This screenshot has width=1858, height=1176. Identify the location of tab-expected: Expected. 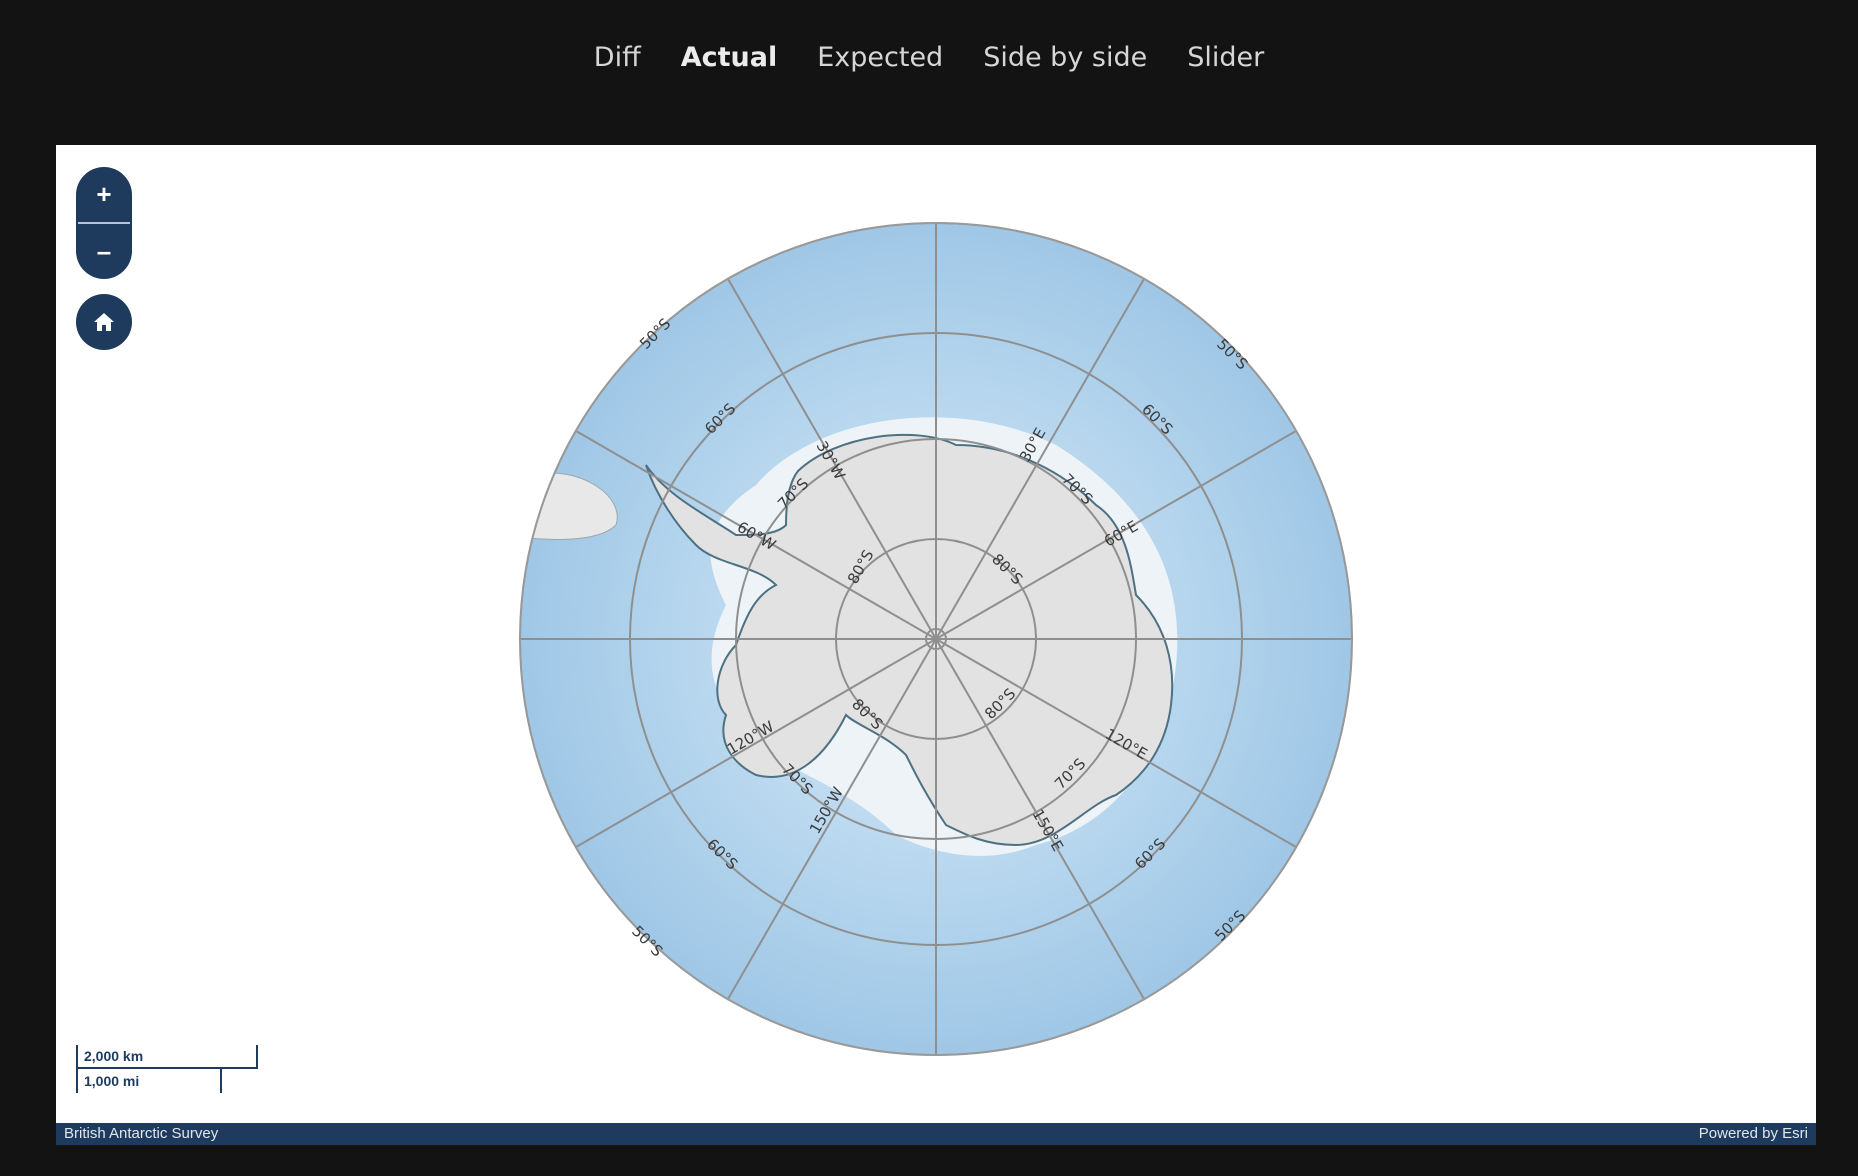
(880, 57).